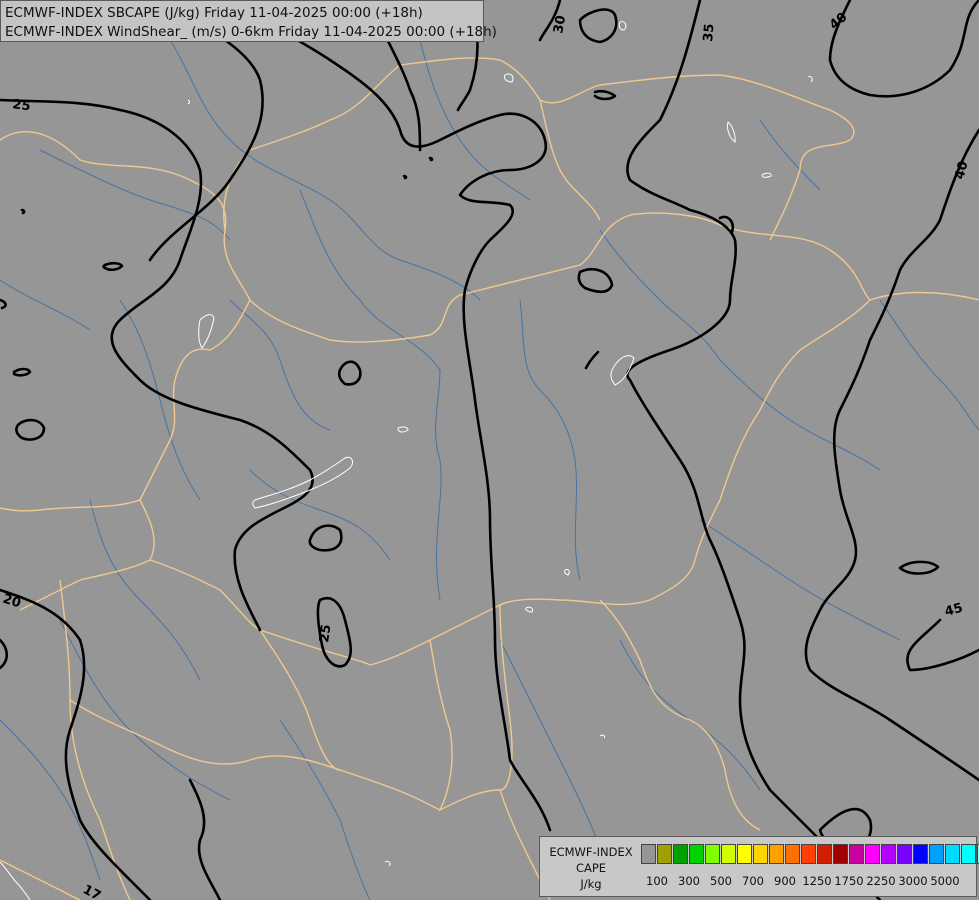 The width and height of the screenshot is (979, 900). What do you see at coordinates (591, 884) in the screenshot?
I see `legend-title-unit: J/kg` at bounding box center [591, 884].